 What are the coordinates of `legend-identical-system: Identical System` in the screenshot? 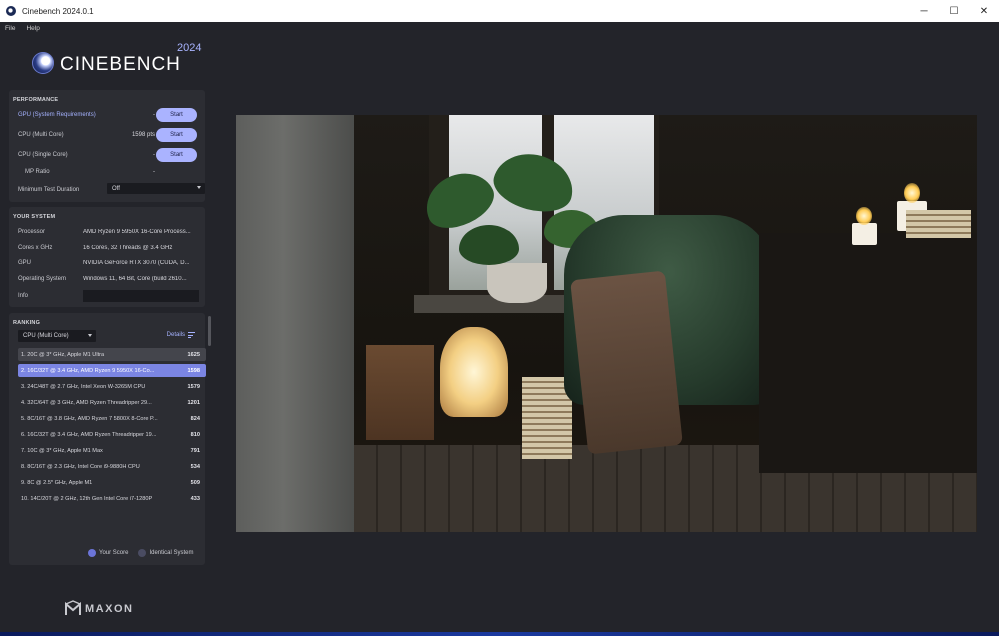 It's located at (171, 553).